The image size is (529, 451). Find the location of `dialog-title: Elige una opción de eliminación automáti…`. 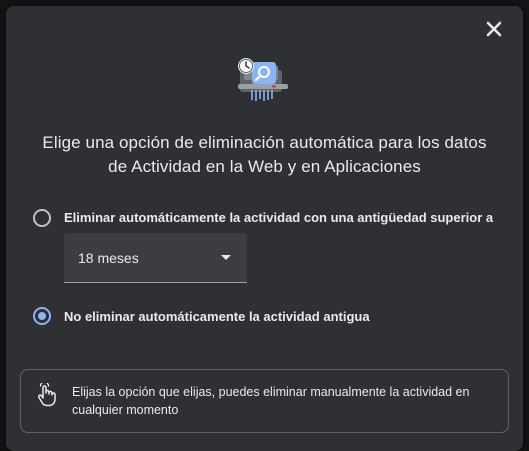

dialog-title: Elige una opción de eliminación automáti… is located at coordinates (264, 155).